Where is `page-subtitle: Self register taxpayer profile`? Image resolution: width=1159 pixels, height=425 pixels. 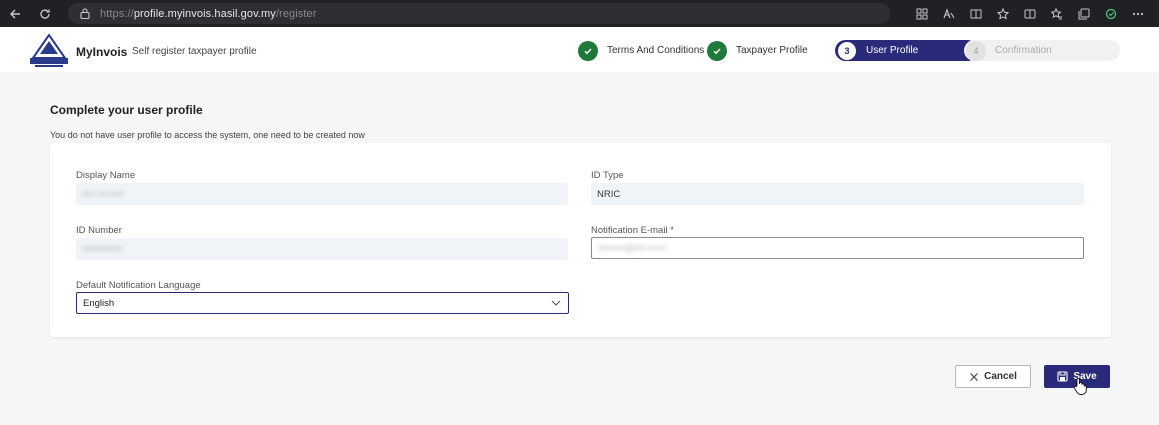 page-subtitle: Self register taxpayer profile is located at coordinates (194, 51).